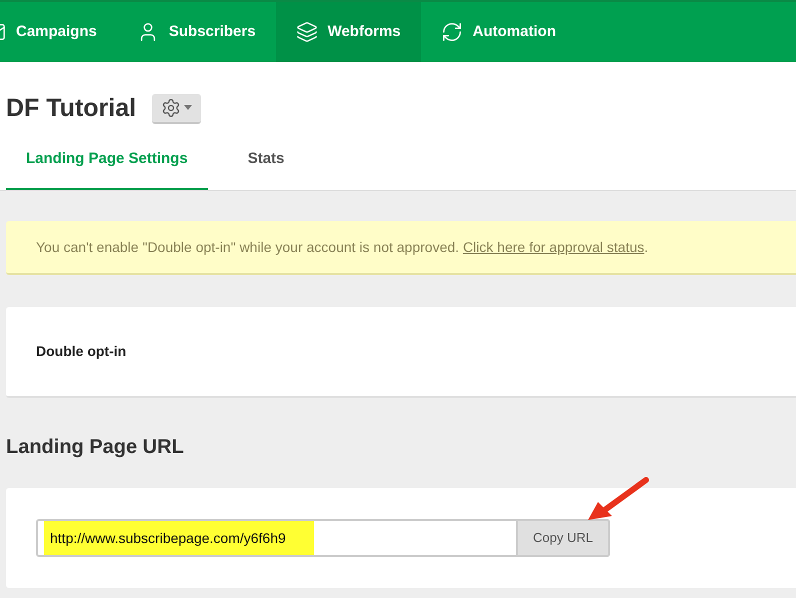  I want to click on refresh-icon, so click(451, 32).